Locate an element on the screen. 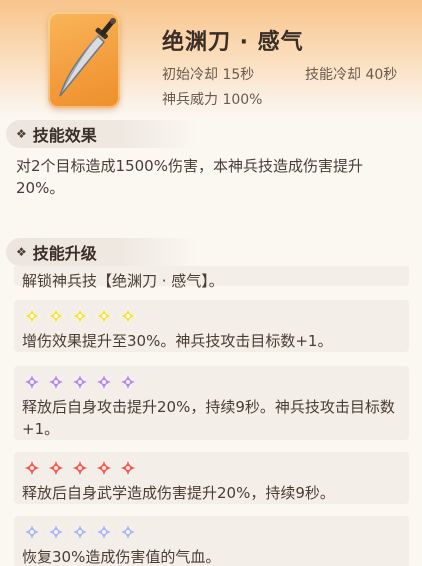 Image resolution: width=422 pixels, height=566 pixels. upgrade-item: 释放后自身武学造成伤害提升20%，持续9秒。 is located at coordinates (211, 478).